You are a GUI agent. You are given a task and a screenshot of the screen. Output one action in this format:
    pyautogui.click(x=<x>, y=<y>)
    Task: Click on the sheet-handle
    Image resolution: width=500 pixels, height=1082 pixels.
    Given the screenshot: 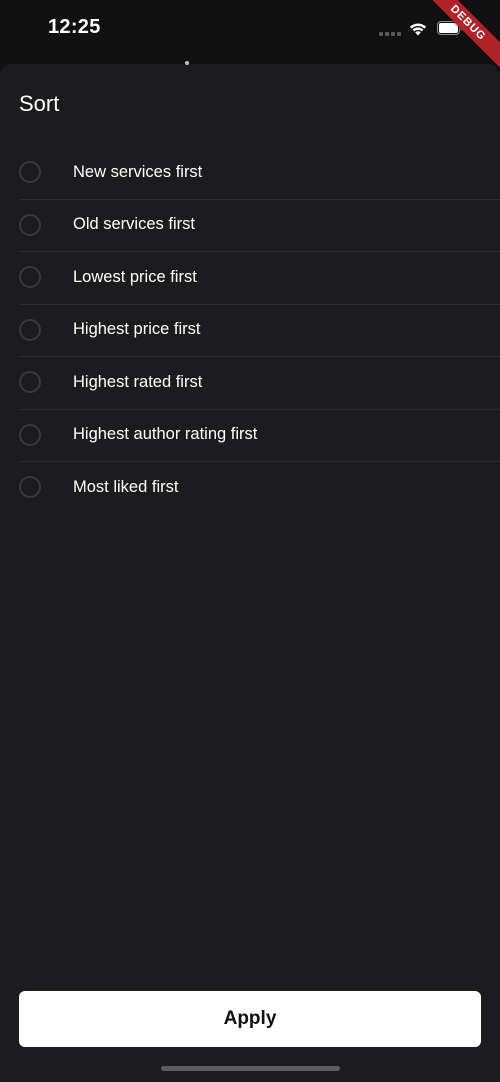 What is the action you would take?
    pyautogui.click(x=187, y=63)
    